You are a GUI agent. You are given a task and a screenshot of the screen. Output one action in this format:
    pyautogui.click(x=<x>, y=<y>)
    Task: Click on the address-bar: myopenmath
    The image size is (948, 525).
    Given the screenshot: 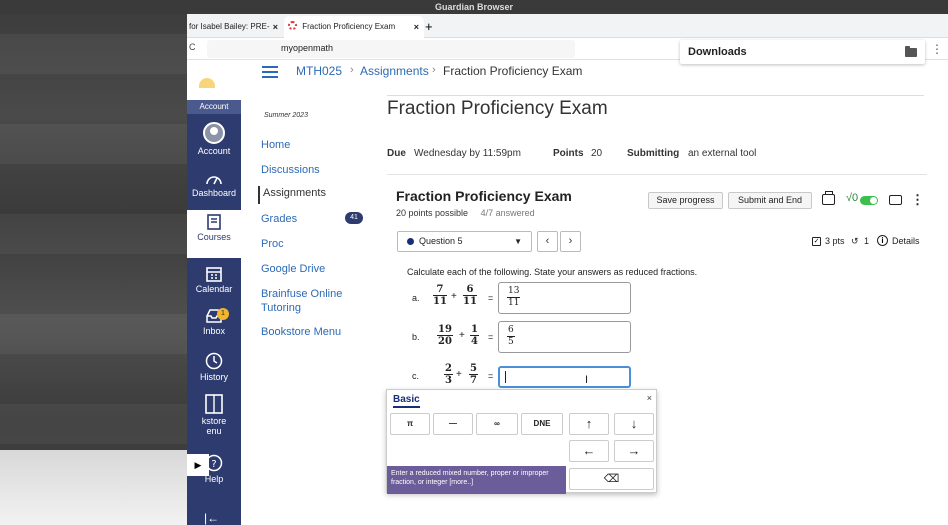 What is the action you would take?
    pyautogui.click(x=391, y=49)
    